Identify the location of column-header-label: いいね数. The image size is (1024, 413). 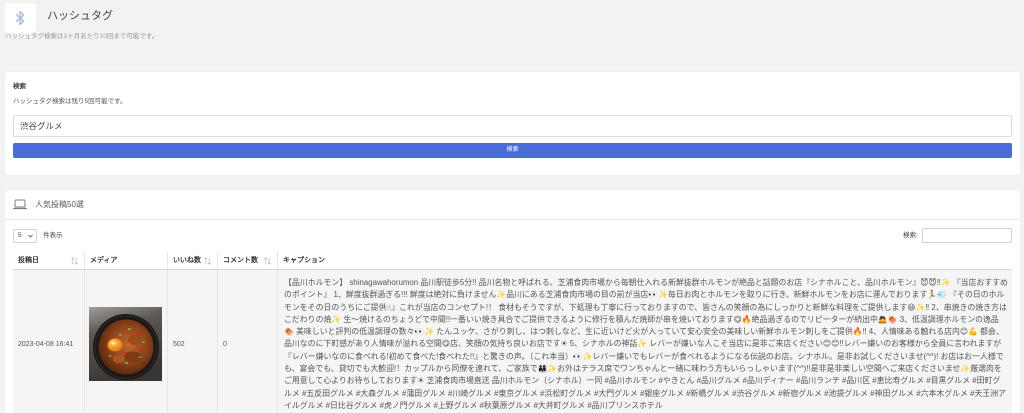
(187, 260).